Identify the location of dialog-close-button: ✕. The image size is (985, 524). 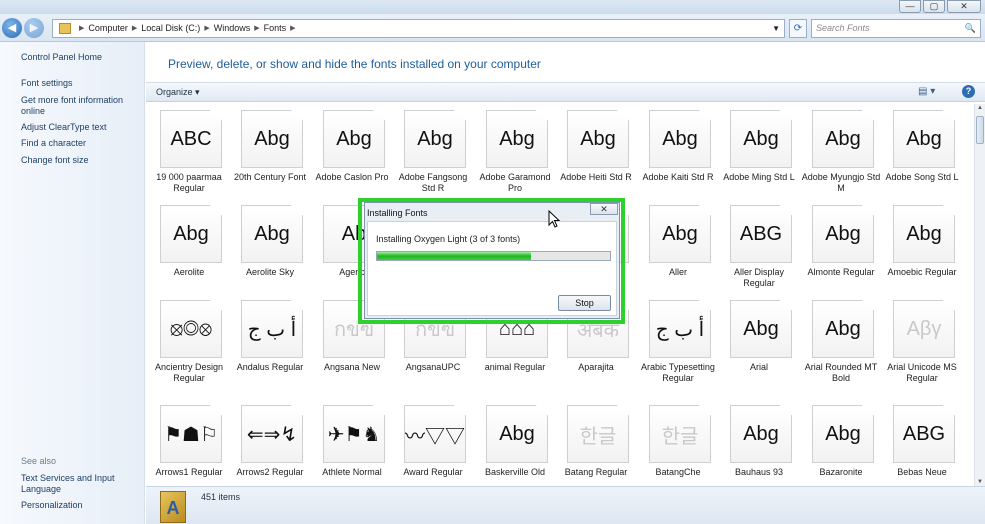
(604, 209).